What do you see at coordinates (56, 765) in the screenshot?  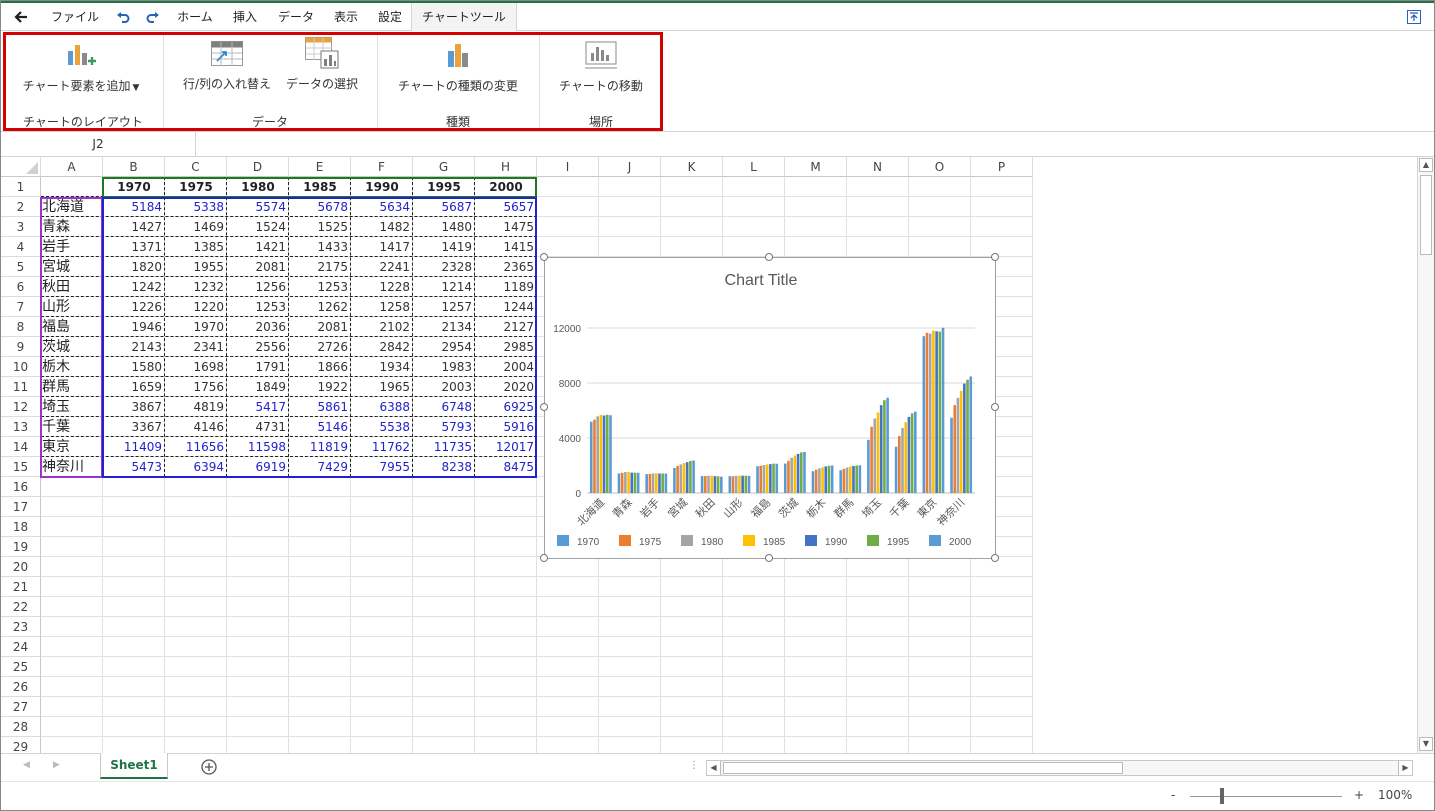 I see `next-sheet-icon: ▶` at bounding box center [56, 765].